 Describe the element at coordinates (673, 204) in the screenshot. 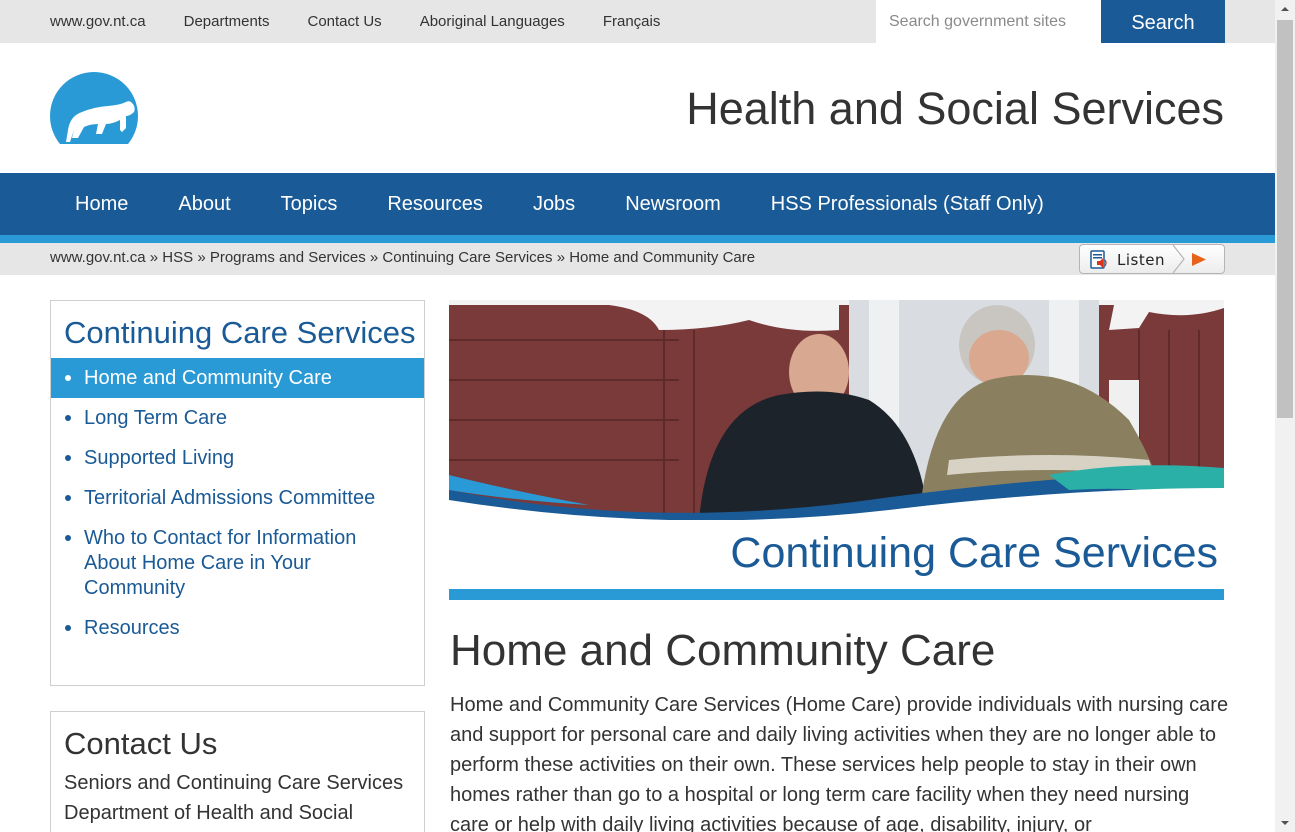

I see `nav-item-newsroom: Newsroom` at that location.